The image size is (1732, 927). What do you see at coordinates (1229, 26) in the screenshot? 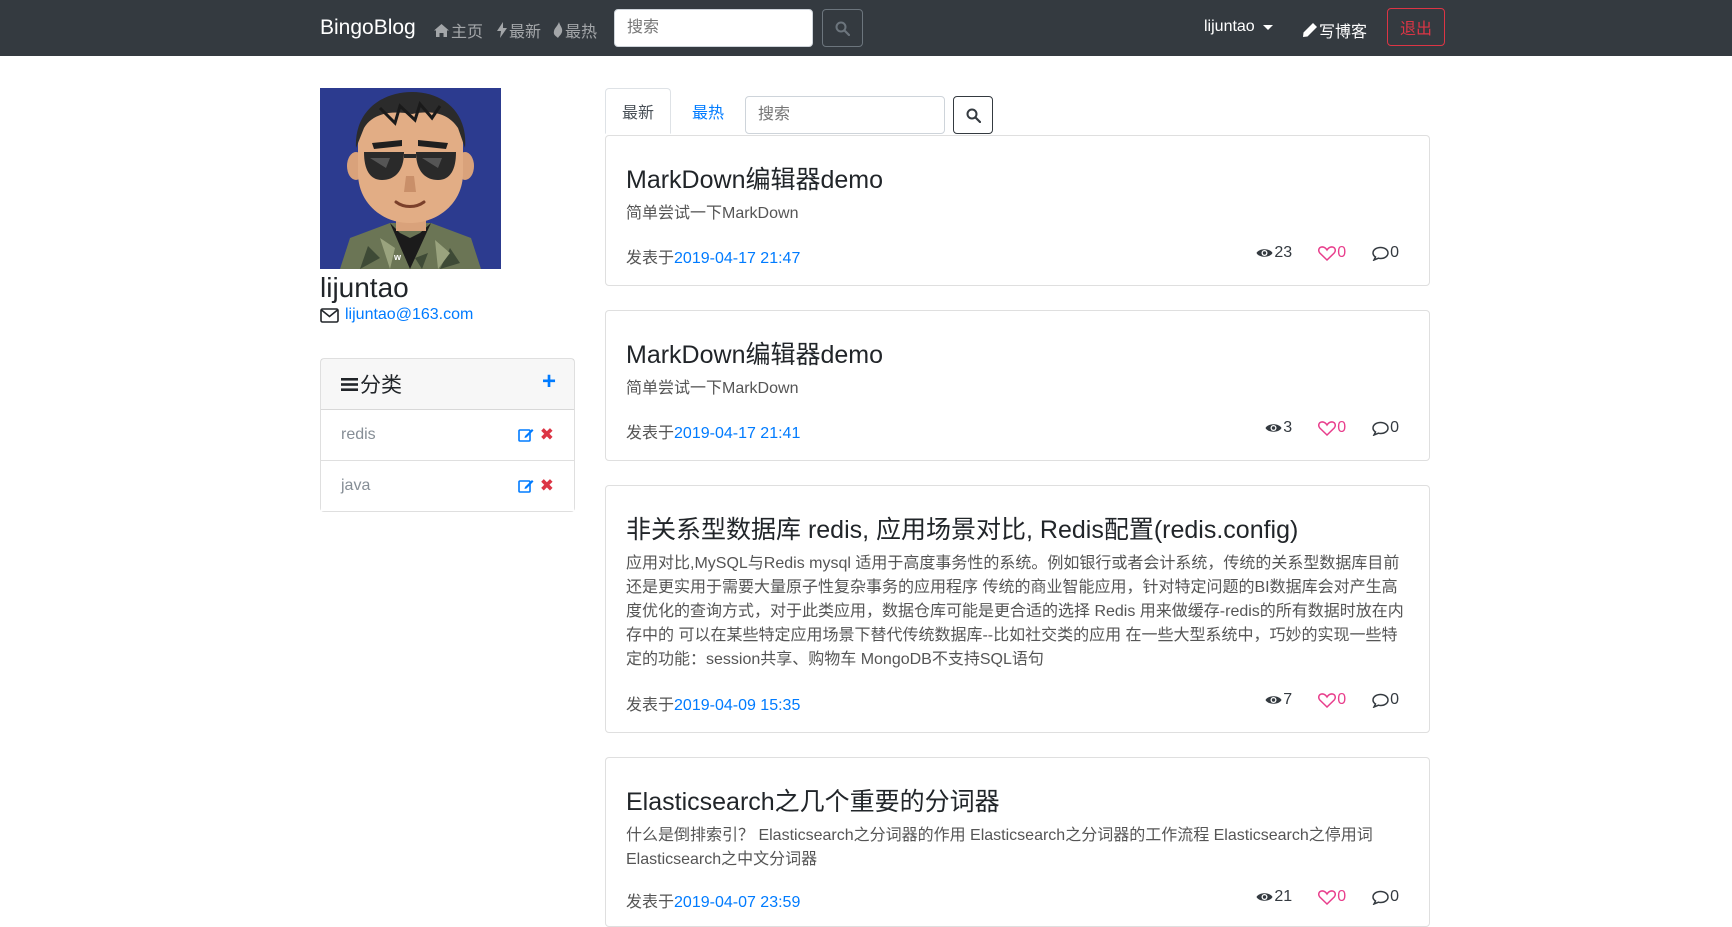
I see `user-dropdown-label: lijuntao` at bounding box center [1229, 26].